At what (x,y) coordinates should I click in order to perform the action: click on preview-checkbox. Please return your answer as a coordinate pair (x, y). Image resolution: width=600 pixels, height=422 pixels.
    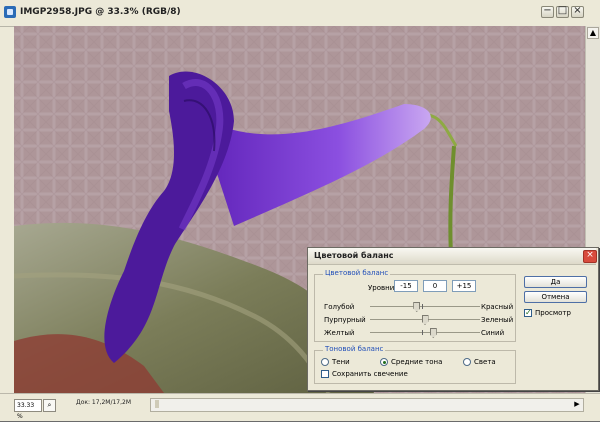
    Looking at the image, I should click on (528, 312).